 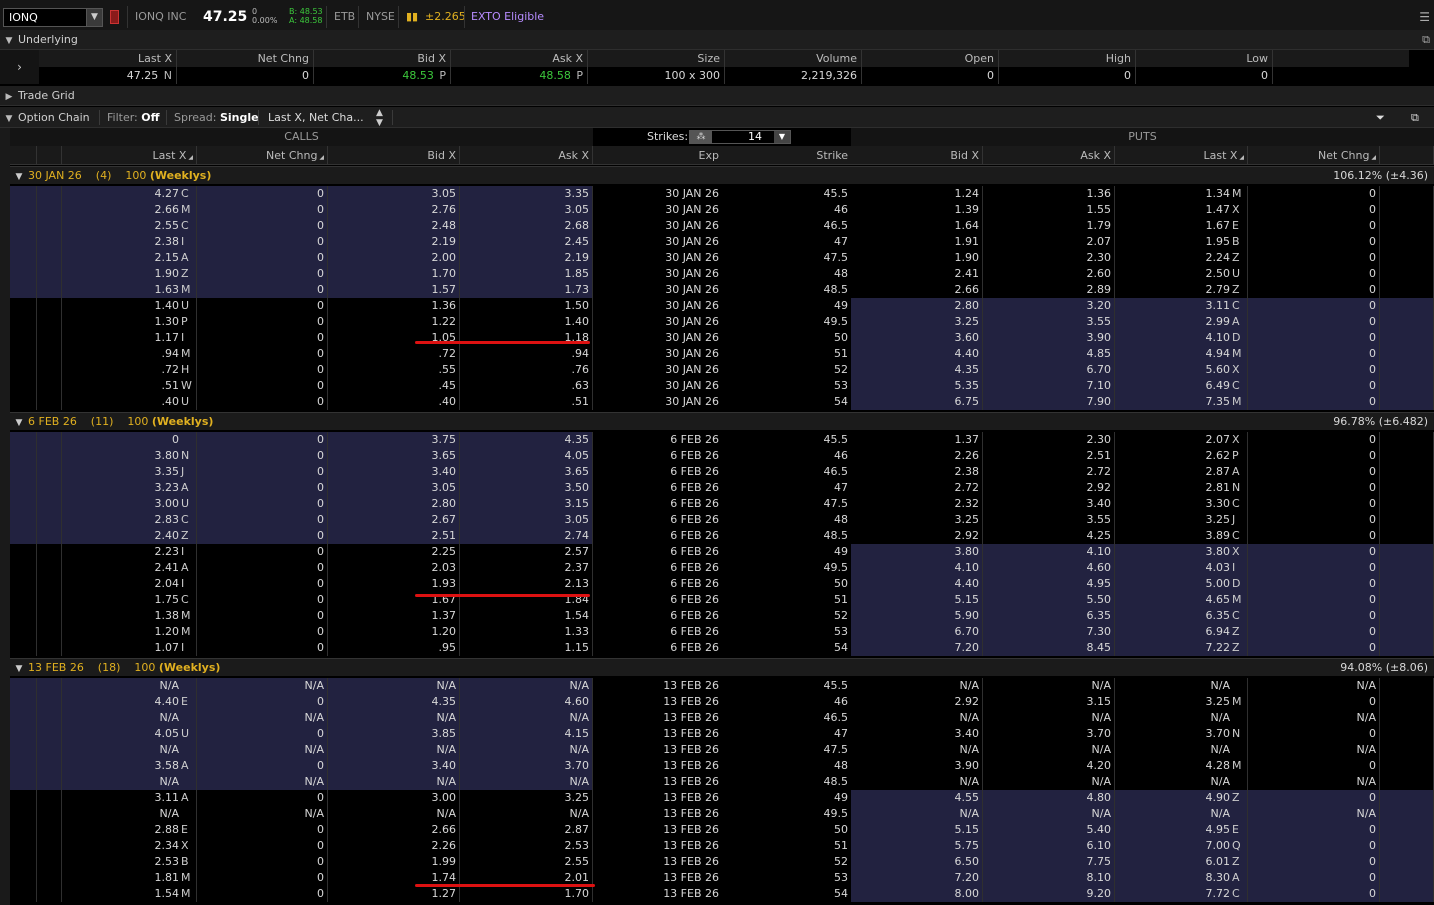 I want to click on cell-pa: 5.40, so click(x=1049, y=830).